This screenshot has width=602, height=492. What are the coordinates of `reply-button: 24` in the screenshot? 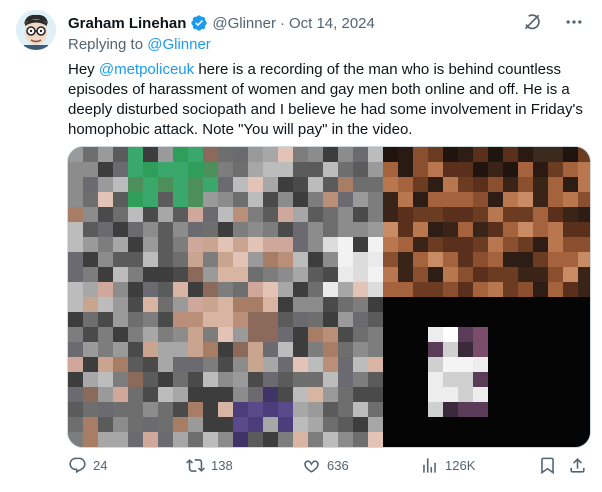 It's located at (87, 465).